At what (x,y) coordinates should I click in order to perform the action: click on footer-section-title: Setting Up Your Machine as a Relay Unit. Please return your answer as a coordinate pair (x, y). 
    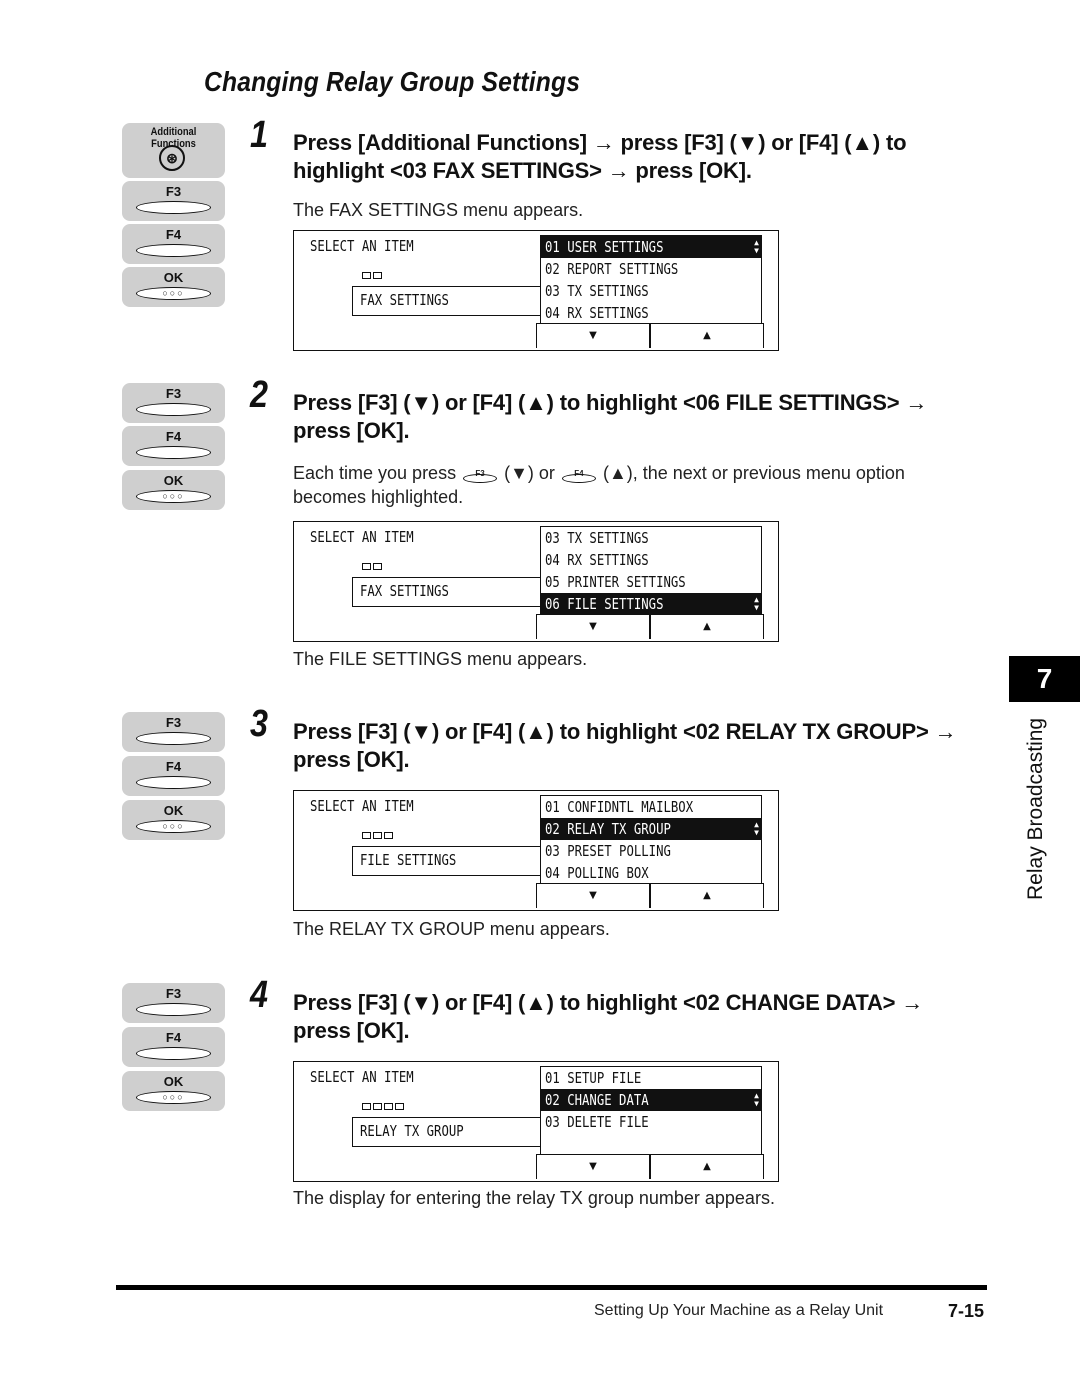
    Looking at the image, I should click on (739, 1310).